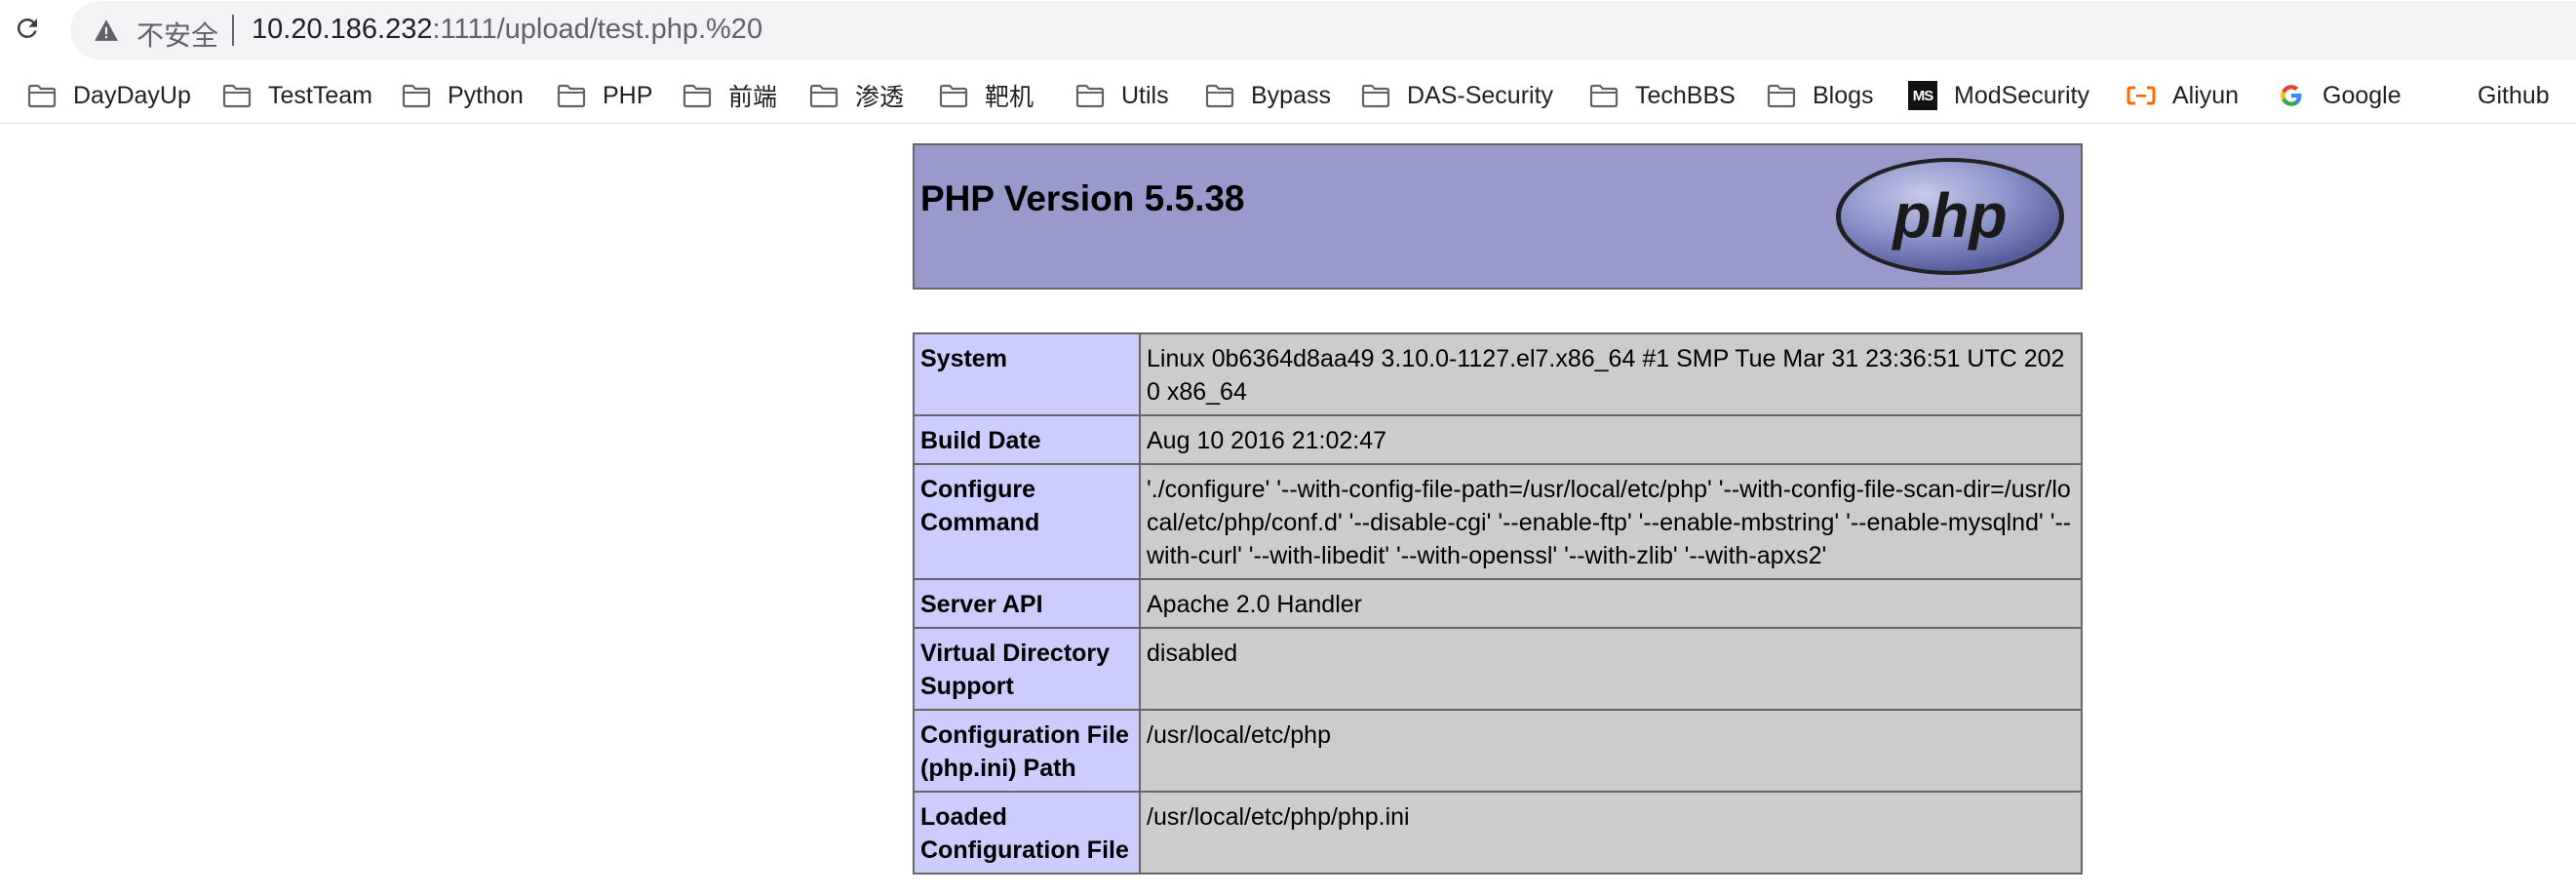  Describe the element at coordinates (880, 97) in the screenshot. I see `bookmark-label: 渗透` at that location.